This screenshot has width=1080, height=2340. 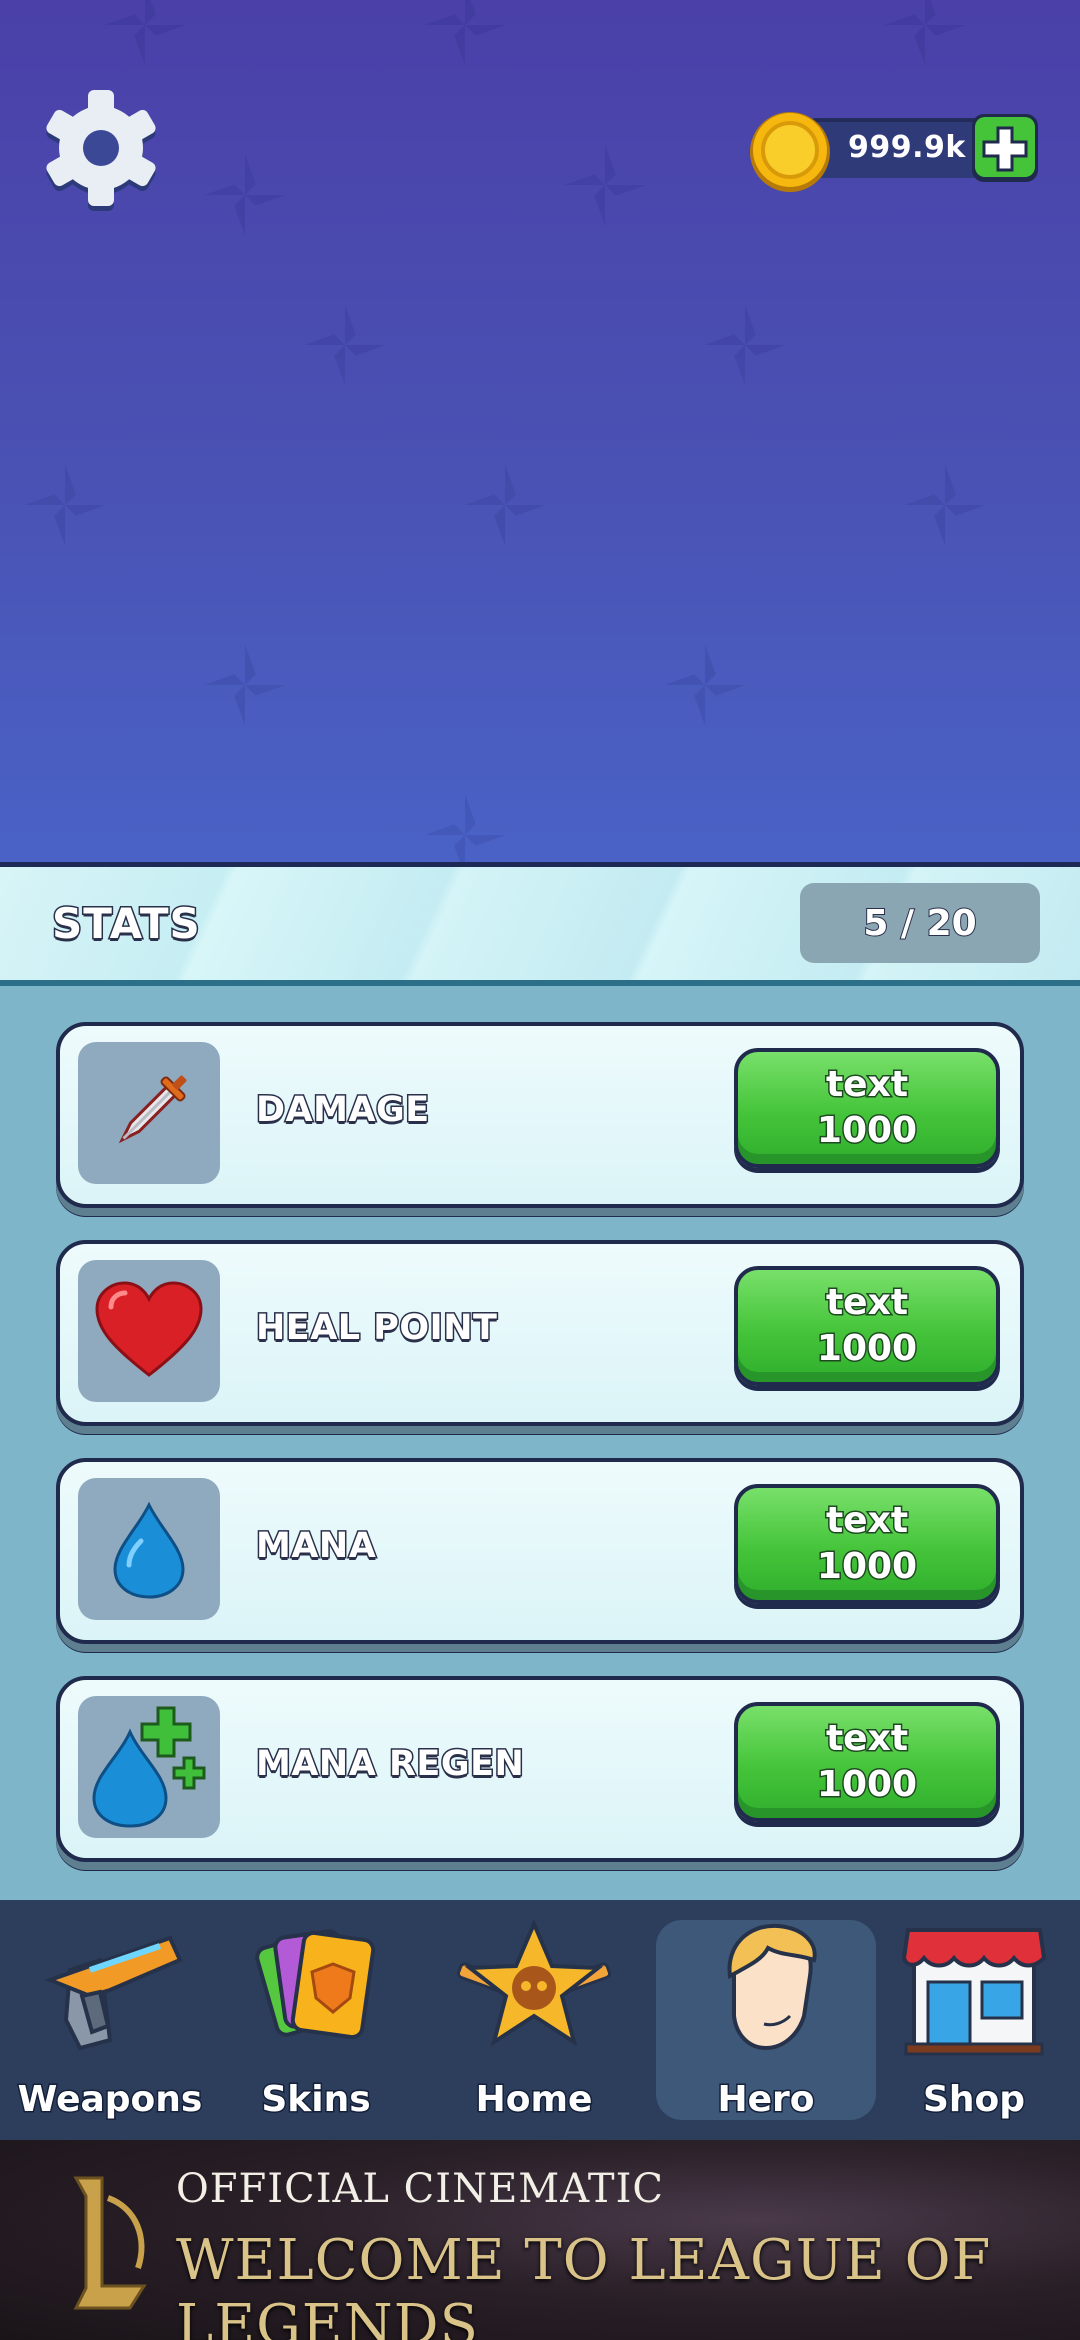 I want to click on nav-label: Skins, so click(x=316, y=2100).